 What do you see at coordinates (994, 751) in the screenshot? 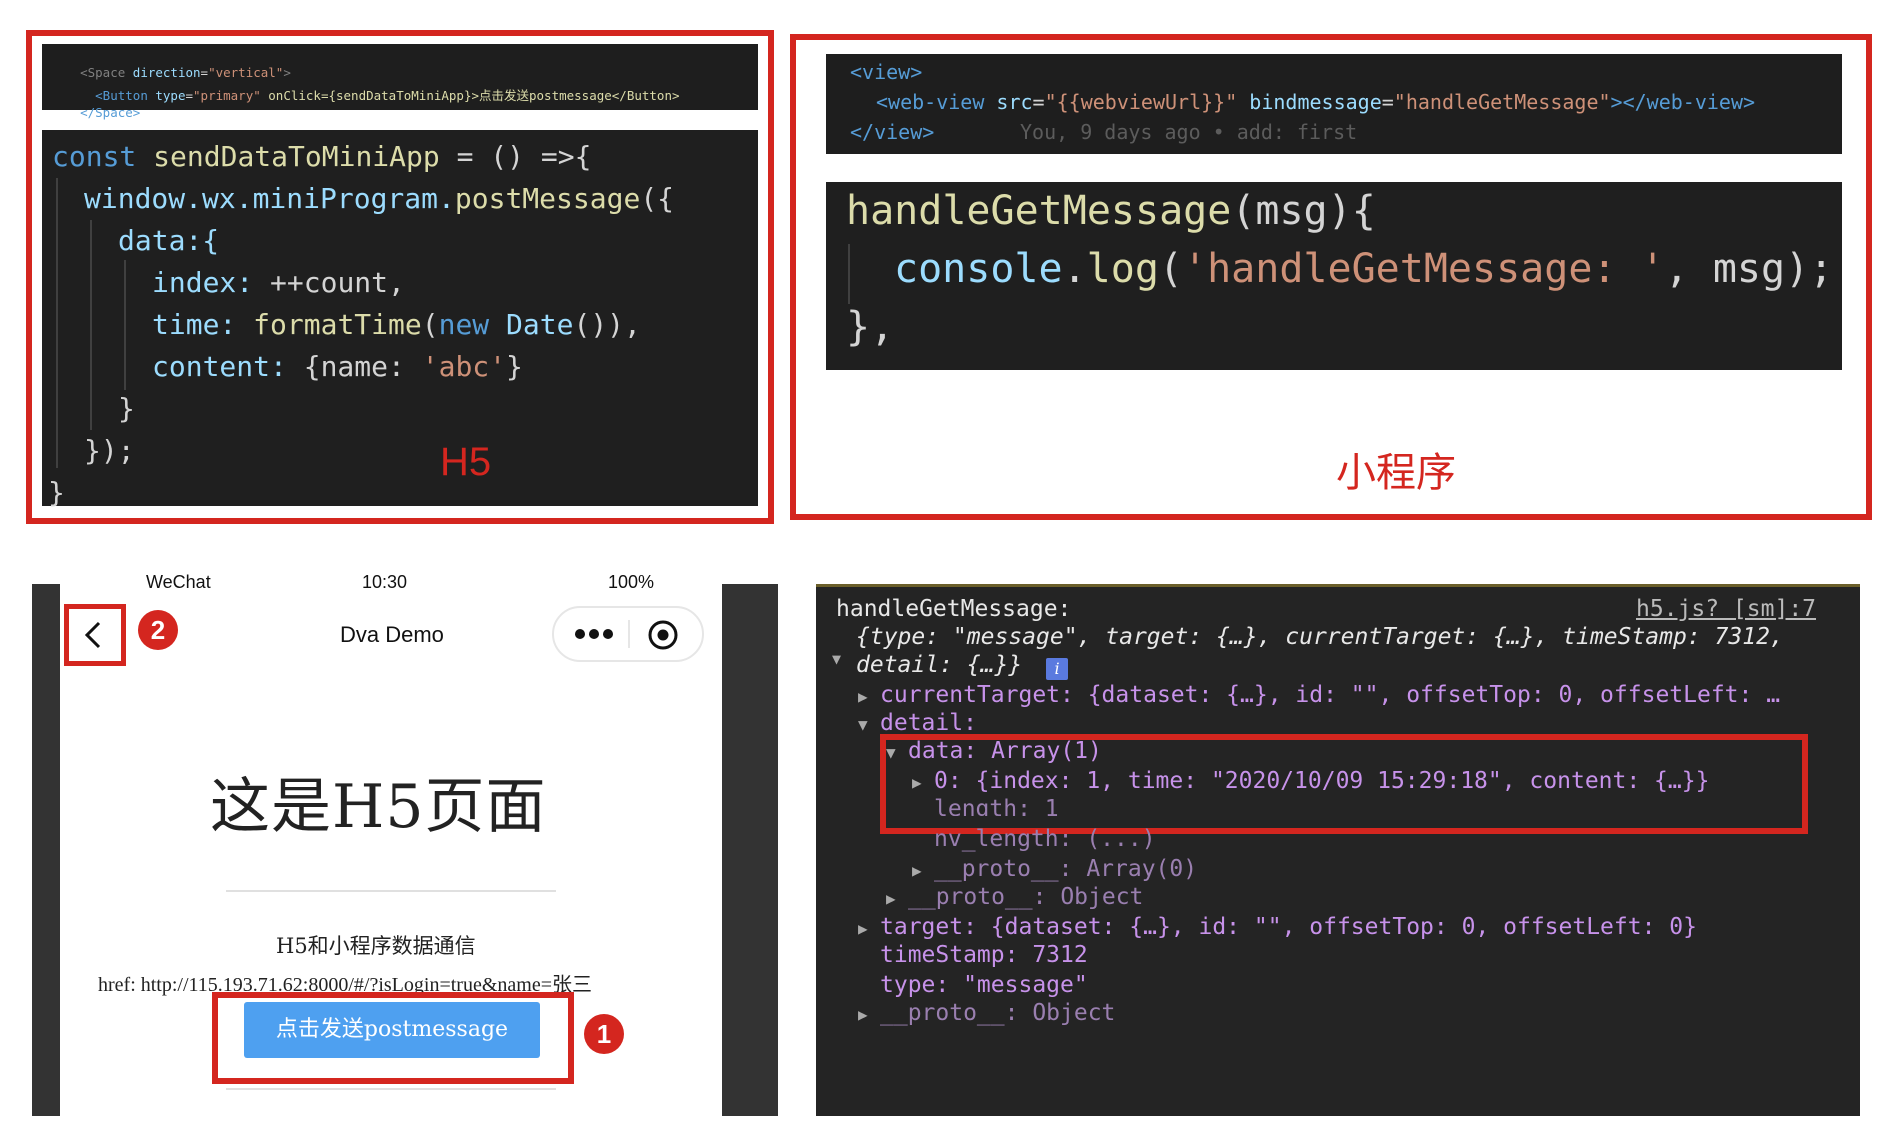
I see `row-data: ▼ data: Array(1)` at bounding box center [994, 751].